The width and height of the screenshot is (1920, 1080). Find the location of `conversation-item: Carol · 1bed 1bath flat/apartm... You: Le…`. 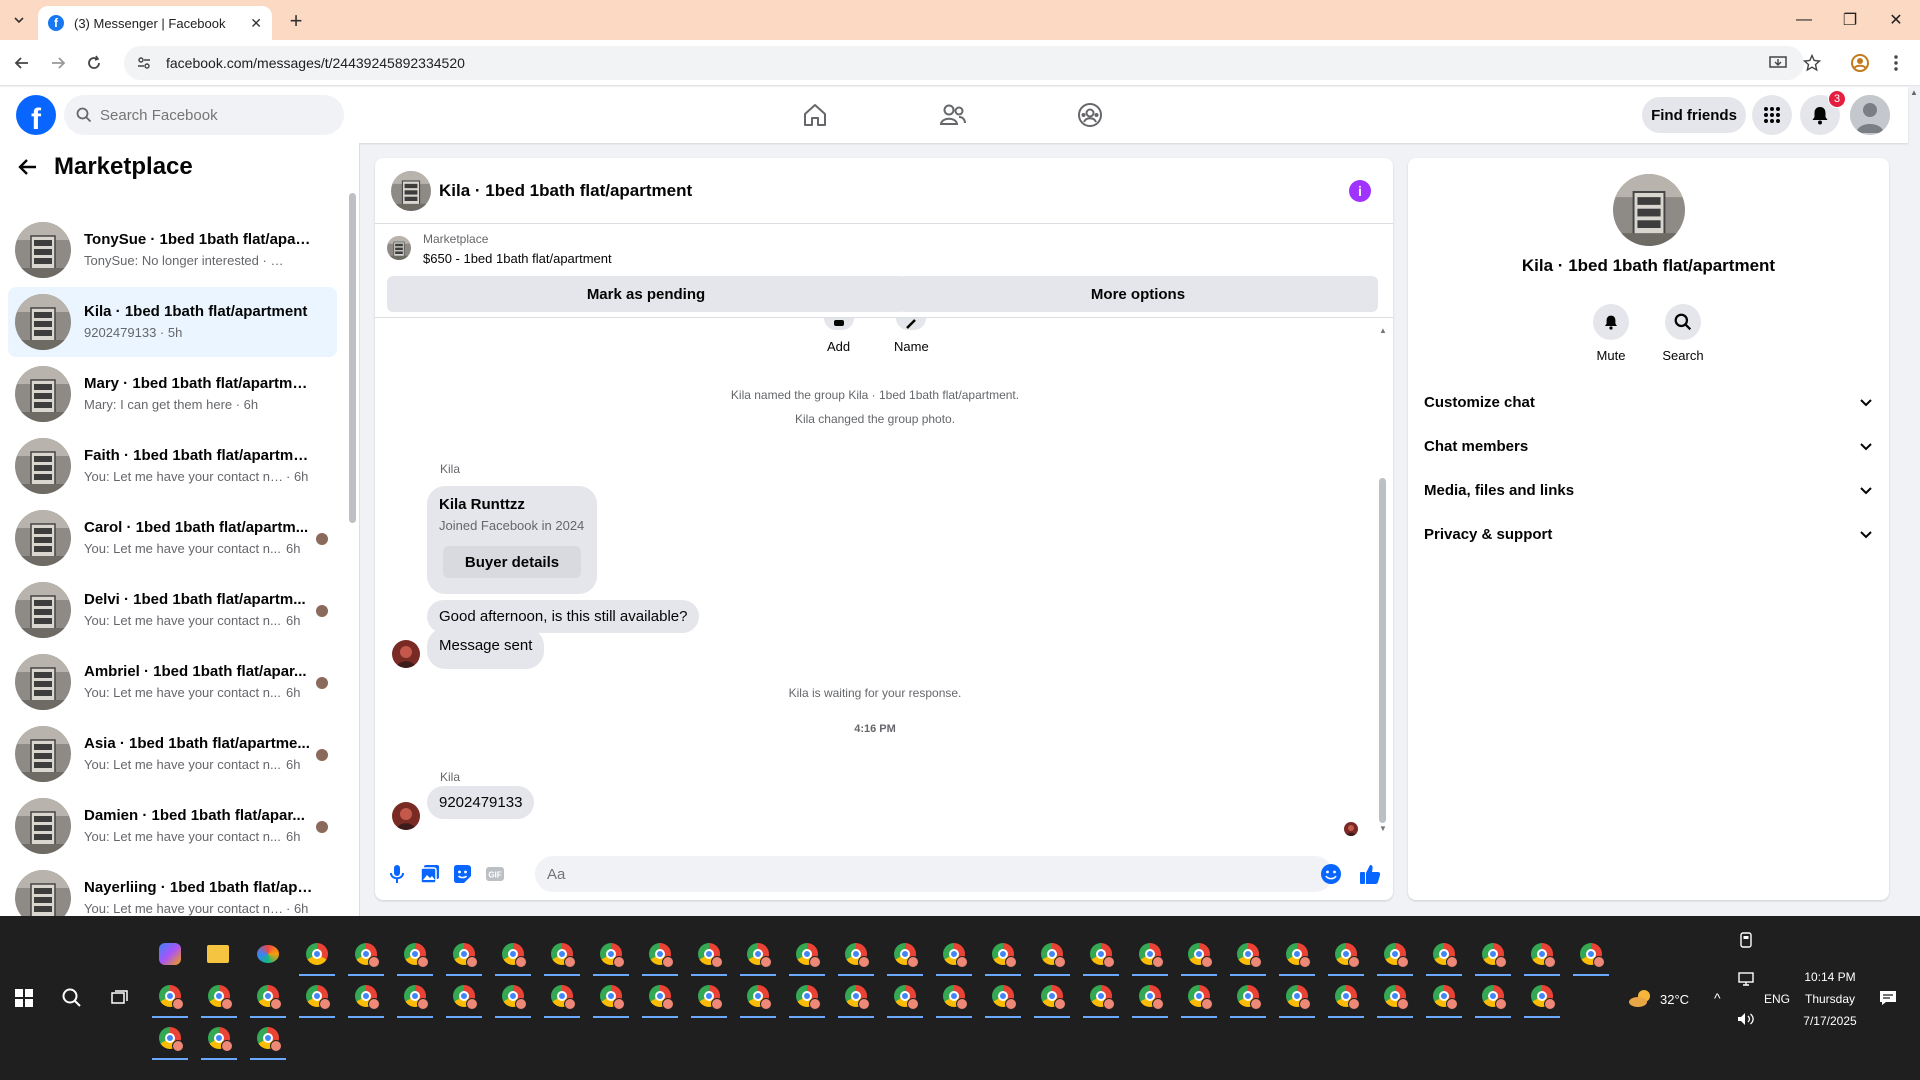

conversation-item: Carol · 1bed 1bath flat/apartm... You: Le… is located at coordinates (172, 538).